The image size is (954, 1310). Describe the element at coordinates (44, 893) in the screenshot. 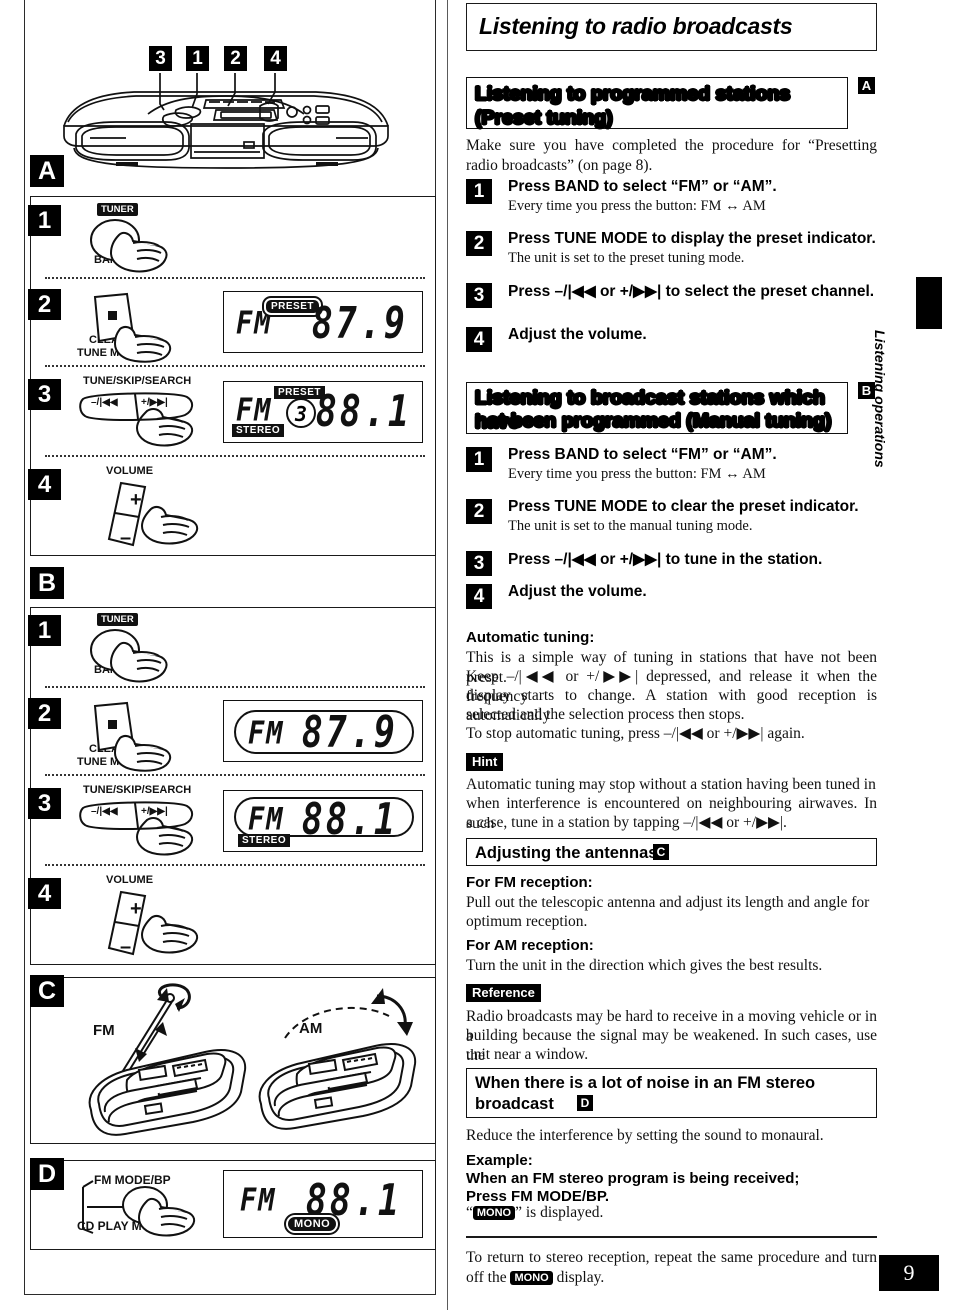

I see `panel-b-step-4-number: 4` at that location.